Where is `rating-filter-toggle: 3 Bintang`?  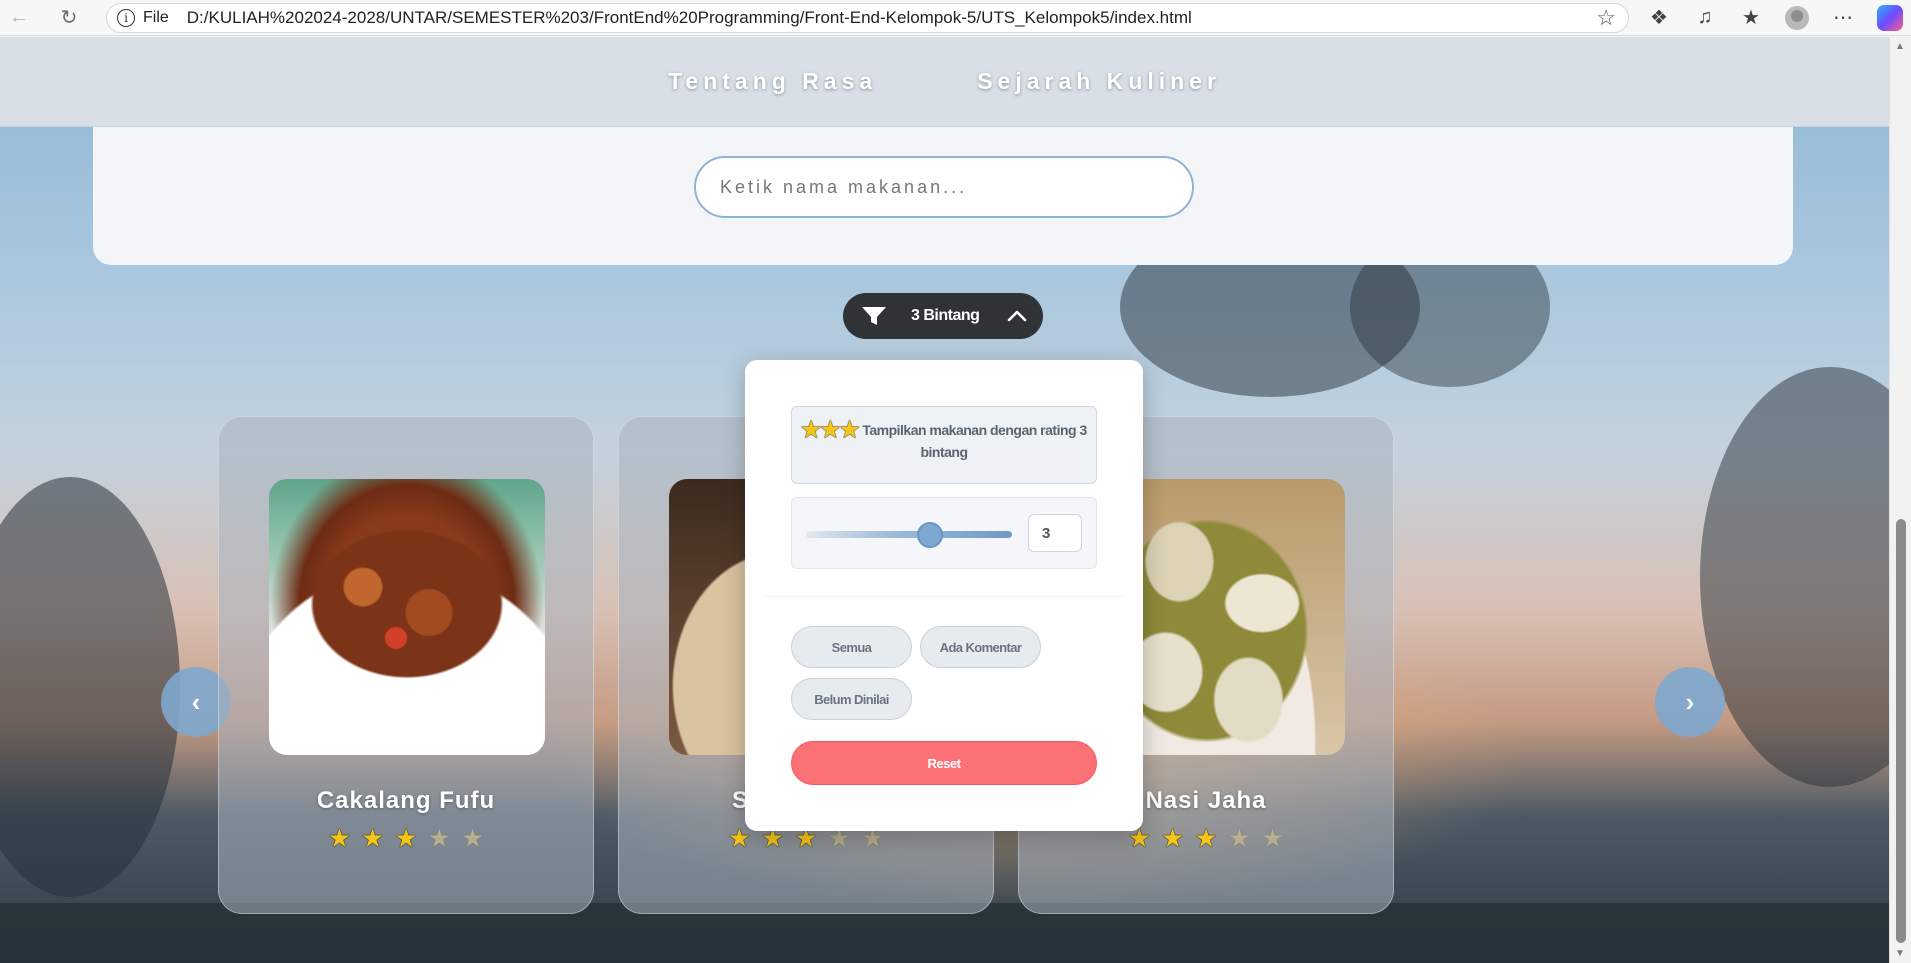 rating-filter-toggle: 3 Bintang is located at coordinates (943, 316).